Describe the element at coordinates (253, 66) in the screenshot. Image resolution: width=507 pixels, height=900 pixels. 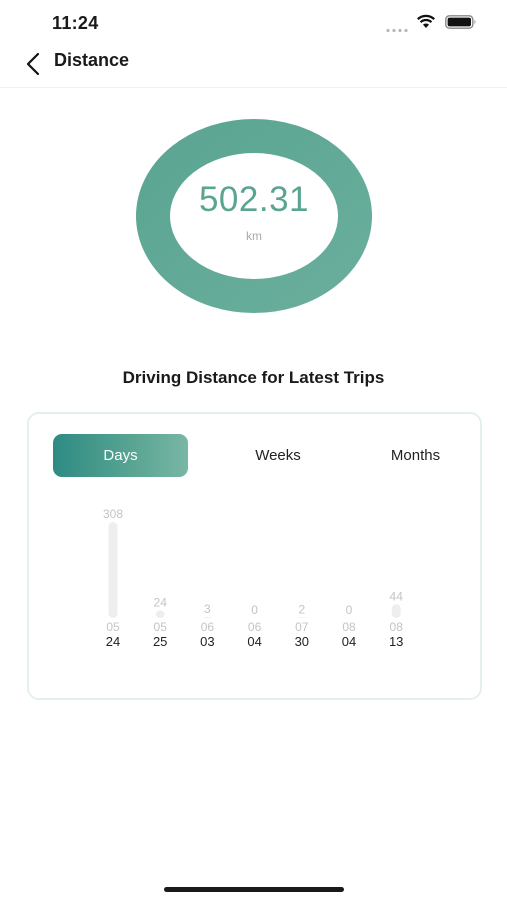
I see `nav-bar: Distance` at that location.